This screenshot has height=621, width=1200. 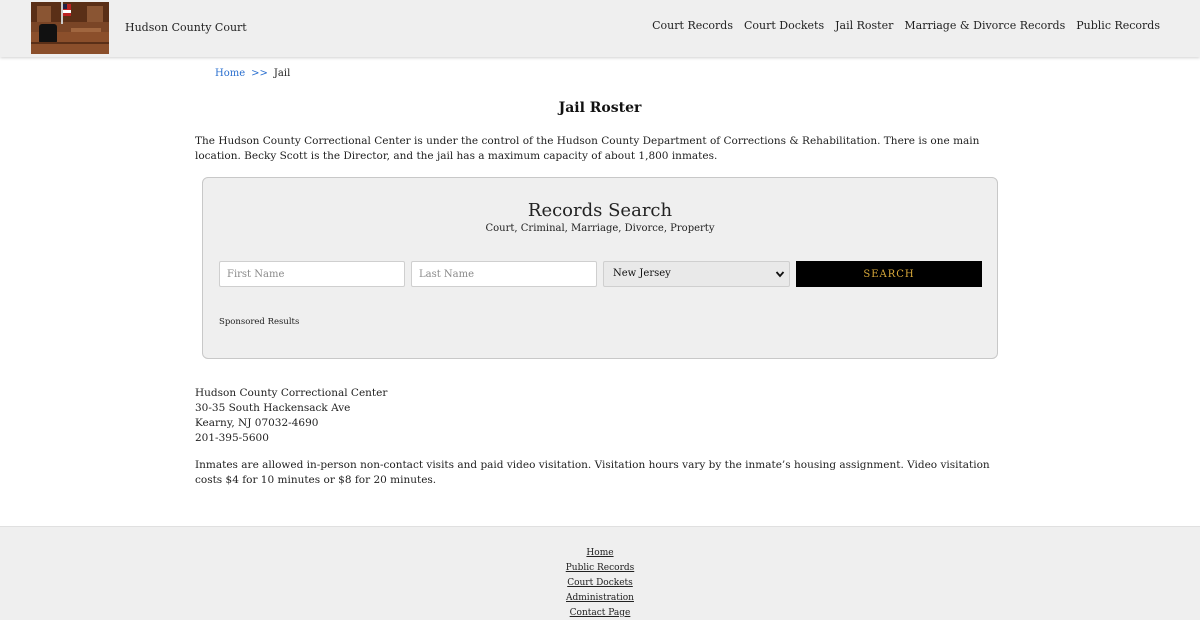 I want to click on breadcrumb: Home >> Jail, so click(x=252, y=73).